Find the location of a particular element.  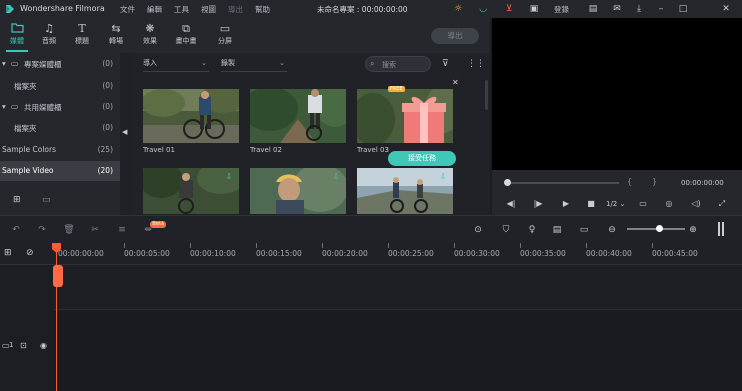

step-forward-icon: |▶ is located at coordinates (538, 204).